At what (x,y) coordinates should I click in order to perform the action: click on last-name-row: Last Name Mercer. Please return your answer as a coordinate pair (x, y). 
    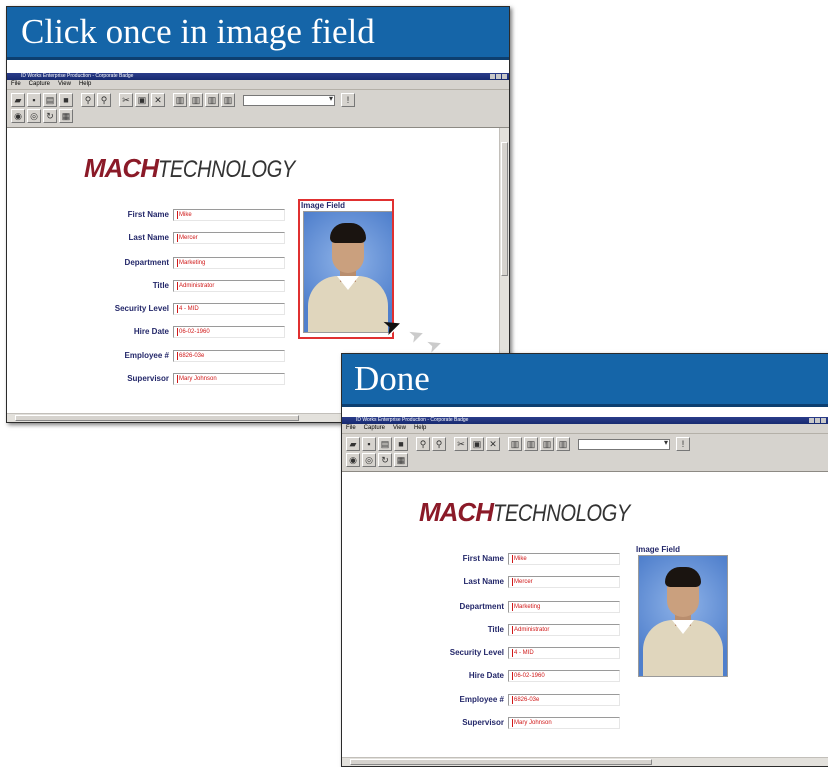
    Looking at the image, I should click on (501, 583).